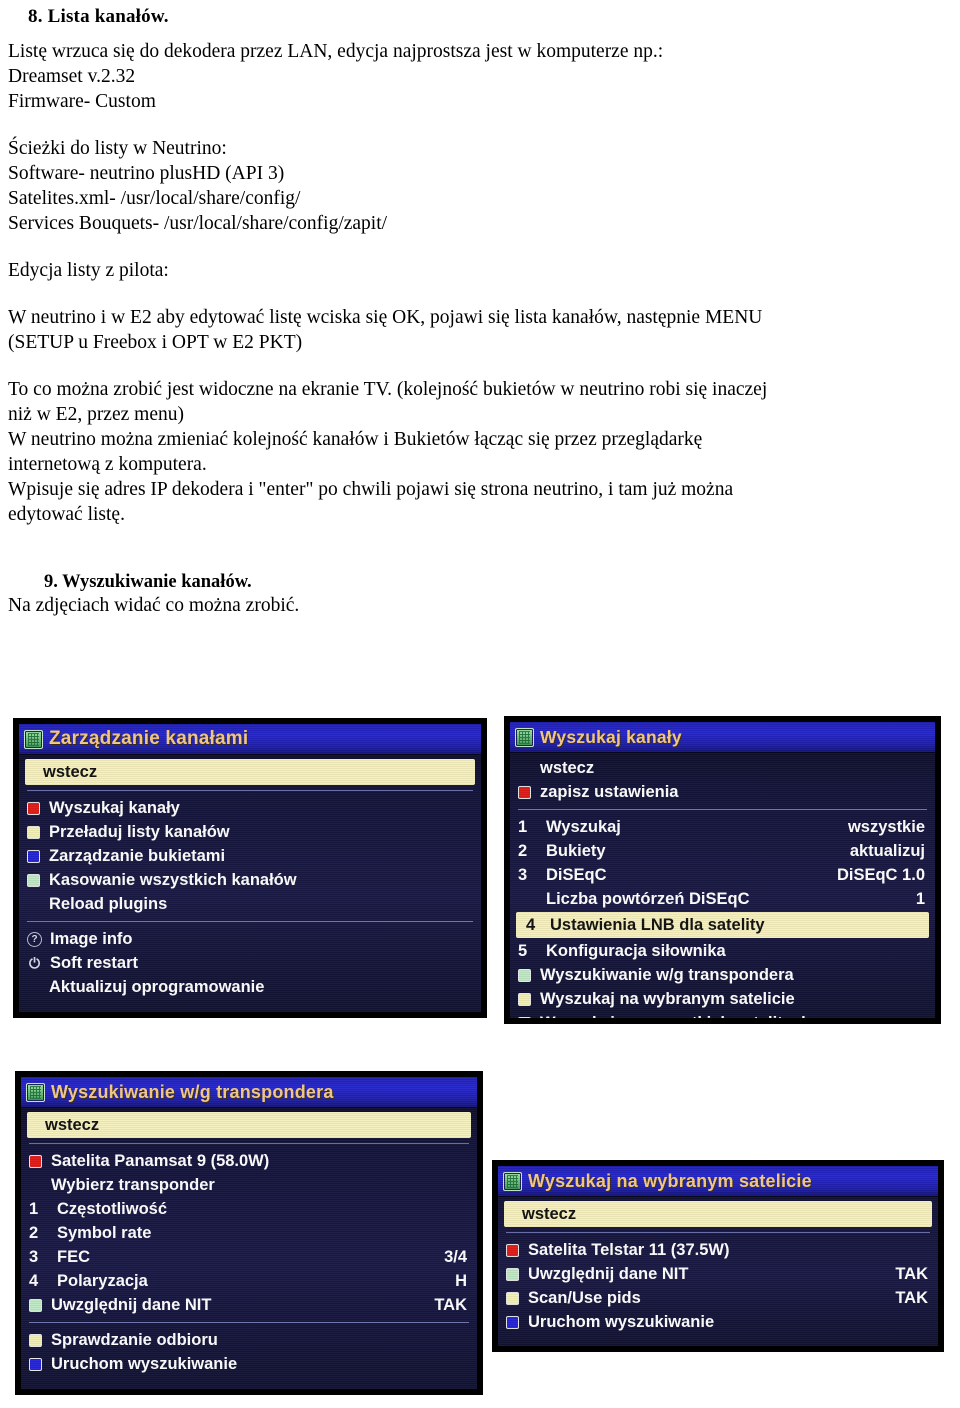 This screenshot has width=960, height=1408. Describe the element at coordinates (583, 826) in the screenshot. I see `menu-item-label: Wyszukaj` at that location.